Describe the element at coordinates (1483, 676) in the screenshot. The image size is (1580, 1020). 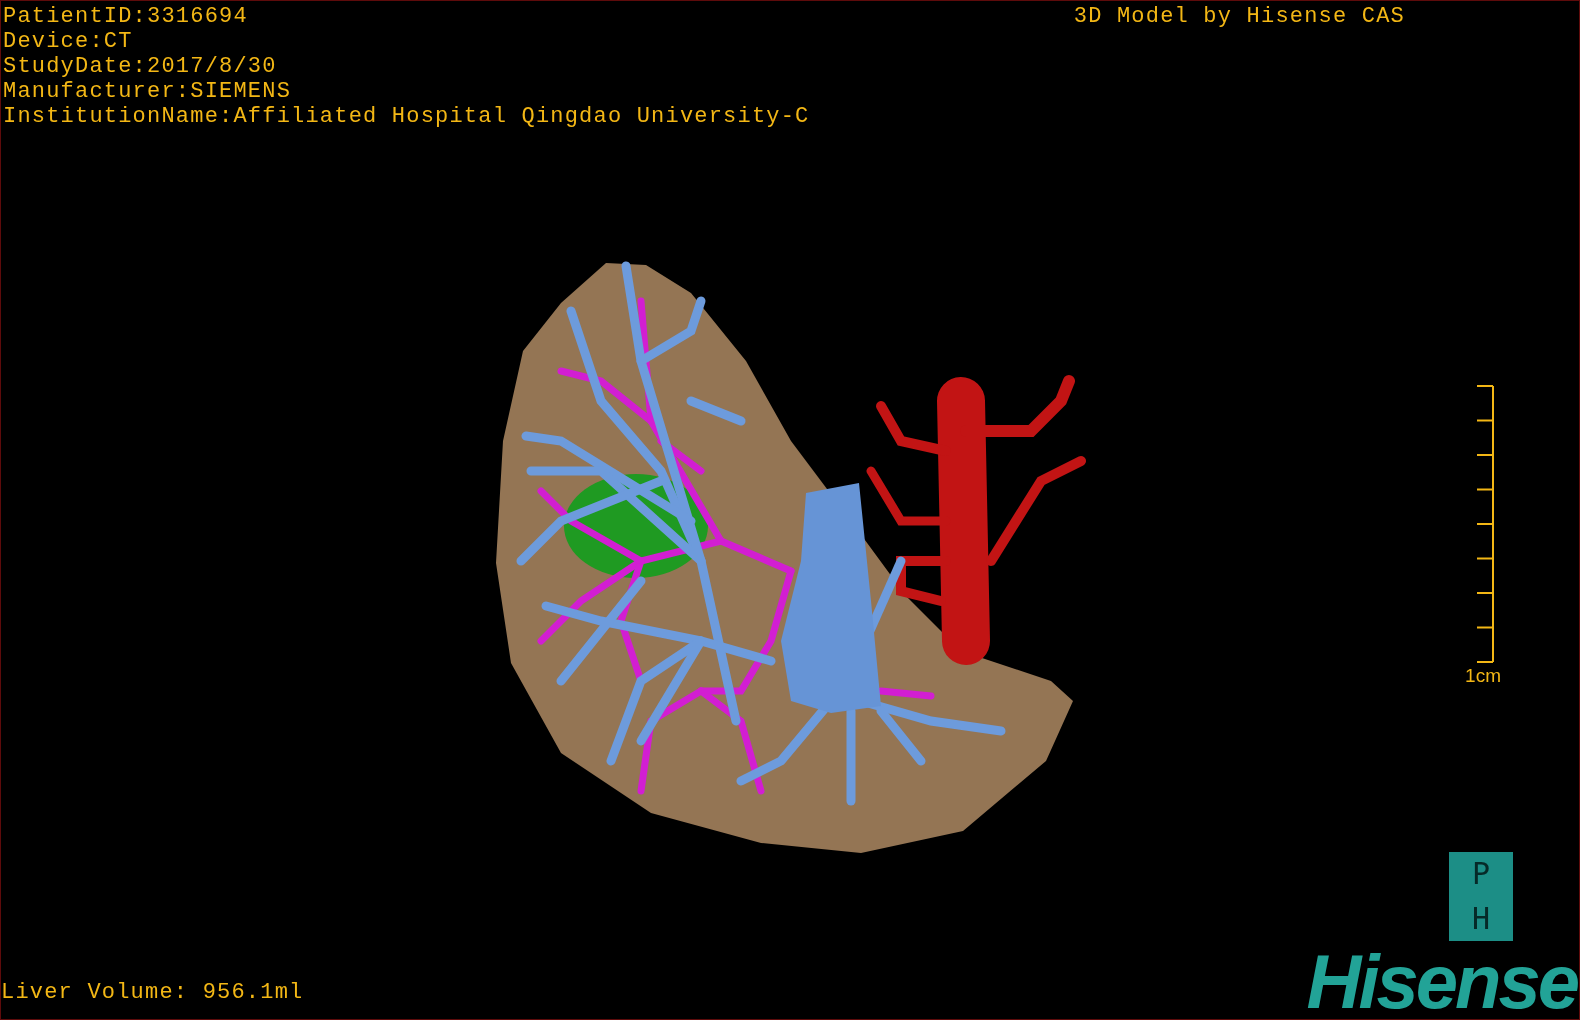
I see `scale-label: 1cm` at that location.